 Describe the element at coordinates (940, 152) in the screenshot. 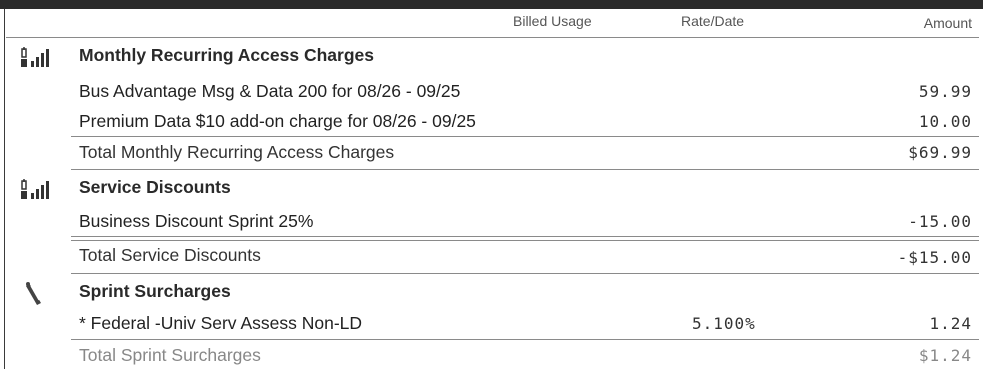

I see `total-amount: $69.99` at that location.